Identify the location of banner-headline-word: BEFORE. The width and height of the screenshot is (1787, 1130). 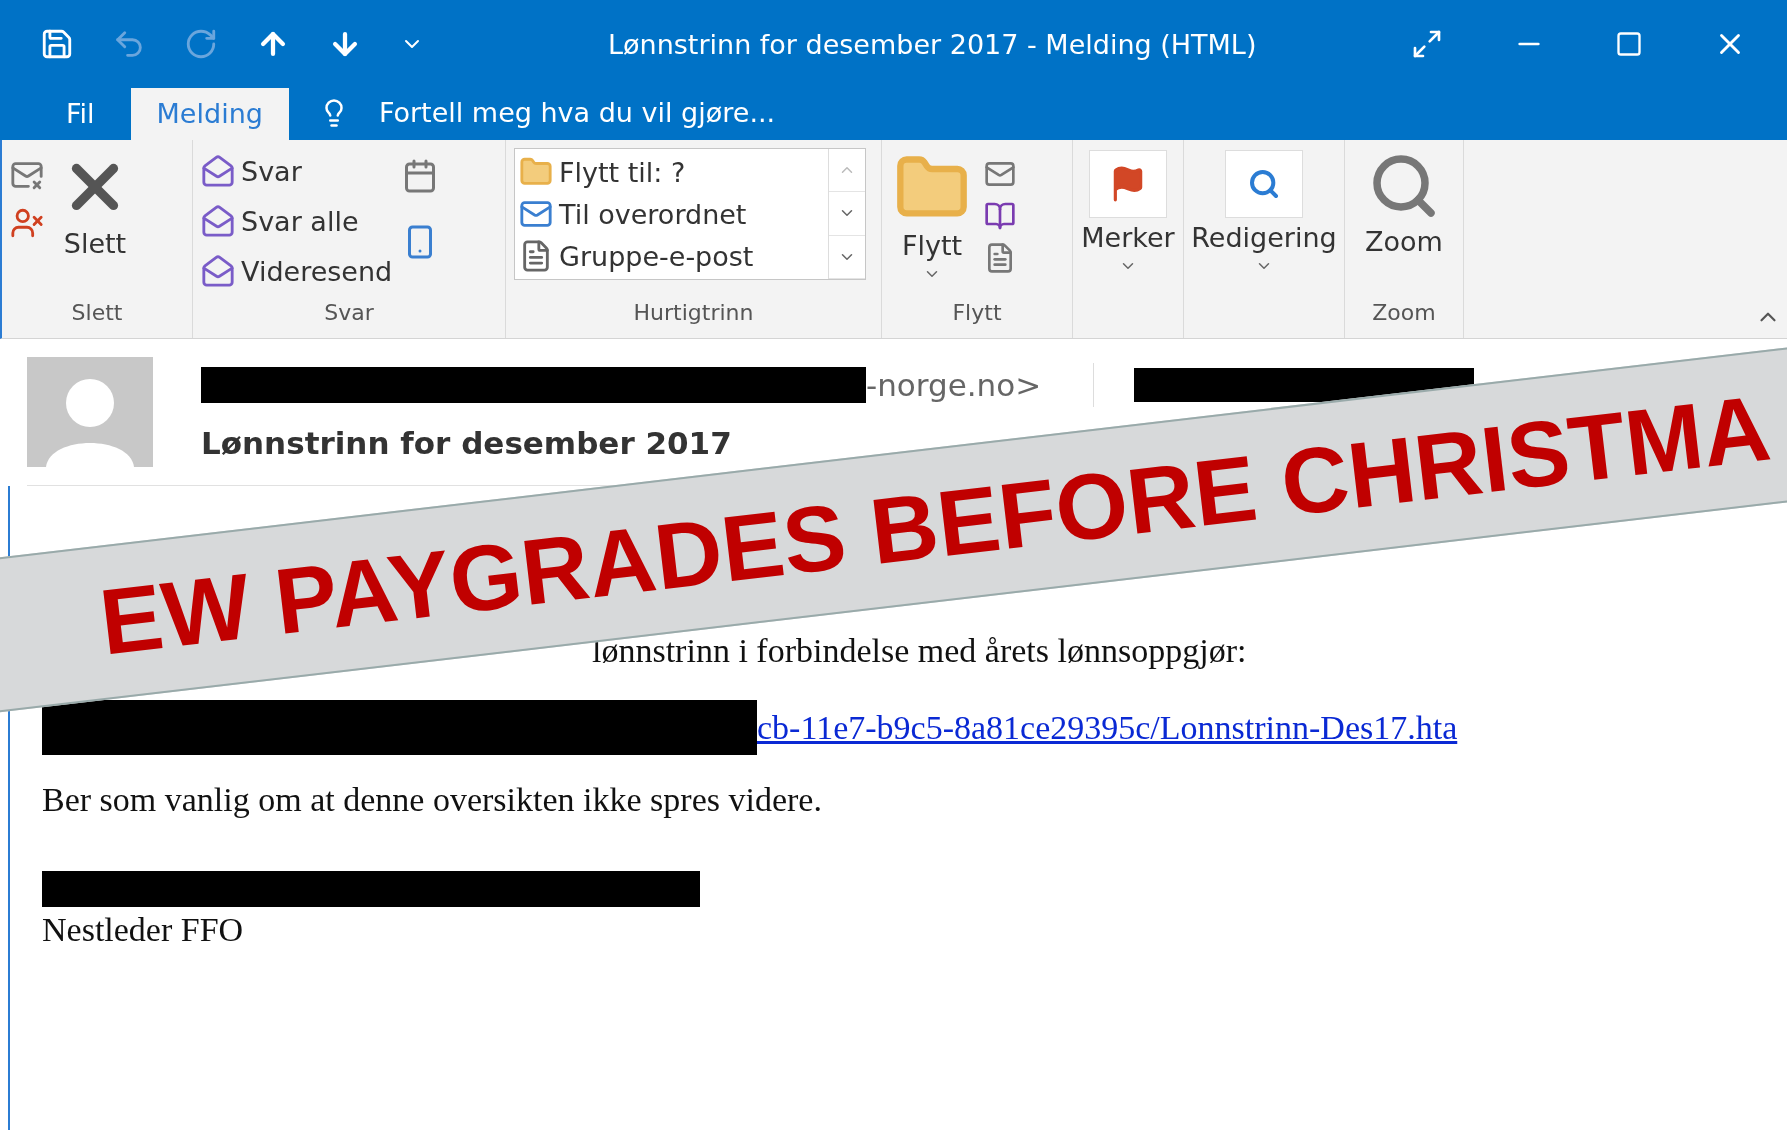
(1063, 510).